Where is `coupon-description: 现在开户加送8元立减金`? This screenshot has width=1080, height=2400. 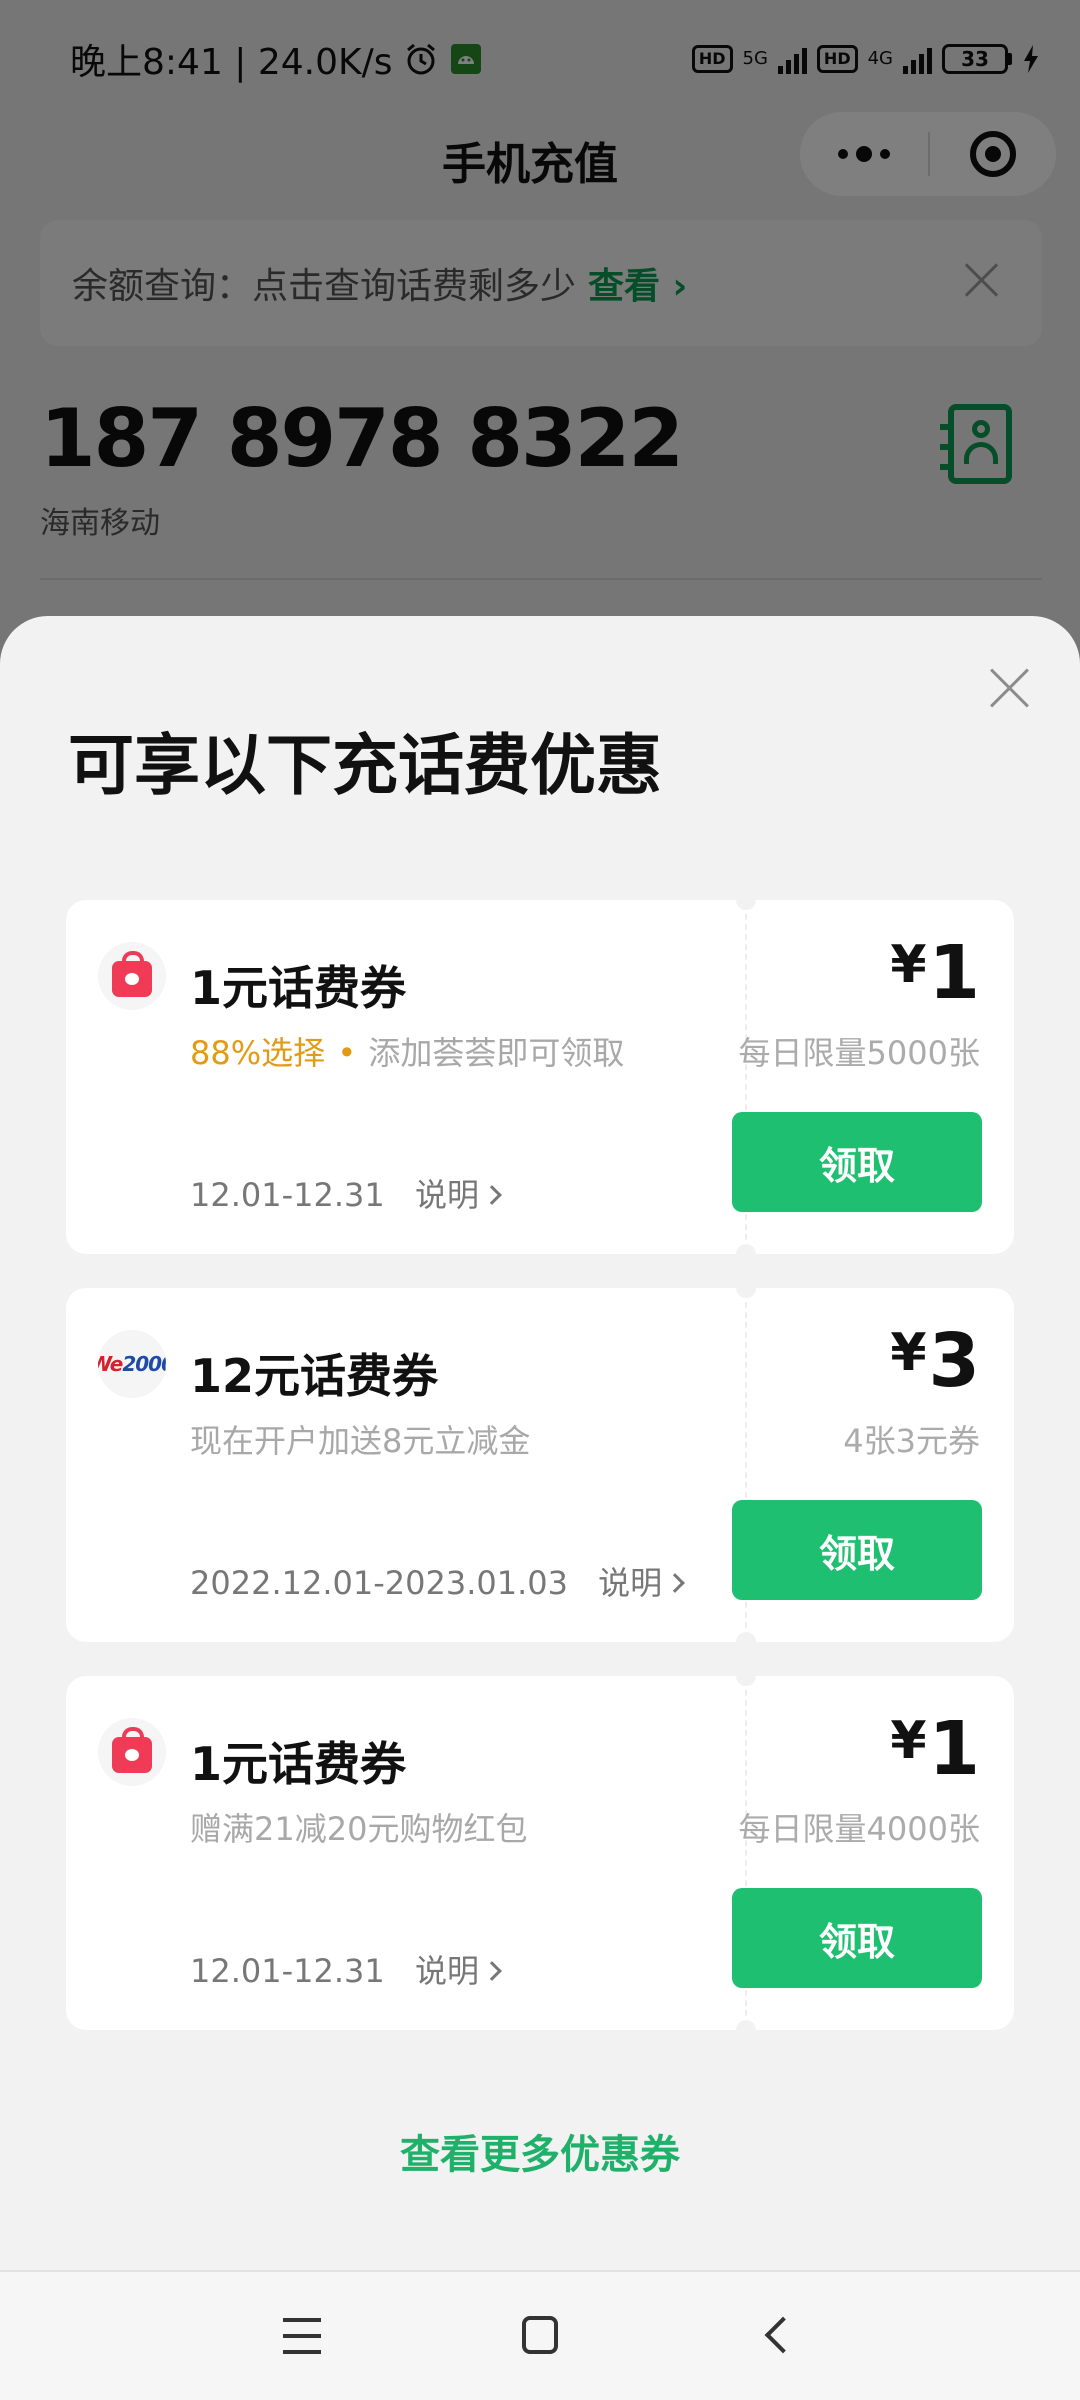 coupon-description: 现在开户加送8元立减金 is located at coordinates (360, 1439).